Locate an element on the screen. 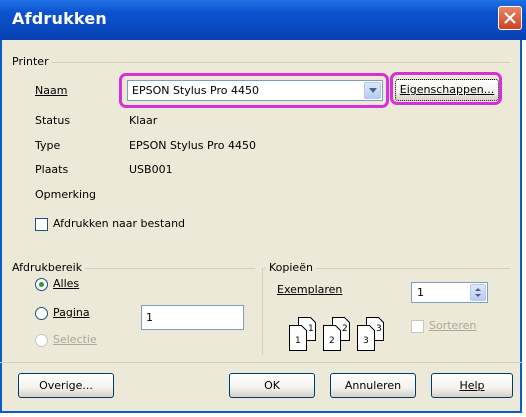 The image size is (526, 417). name-label: Naam is located at coordinates (51, 90).